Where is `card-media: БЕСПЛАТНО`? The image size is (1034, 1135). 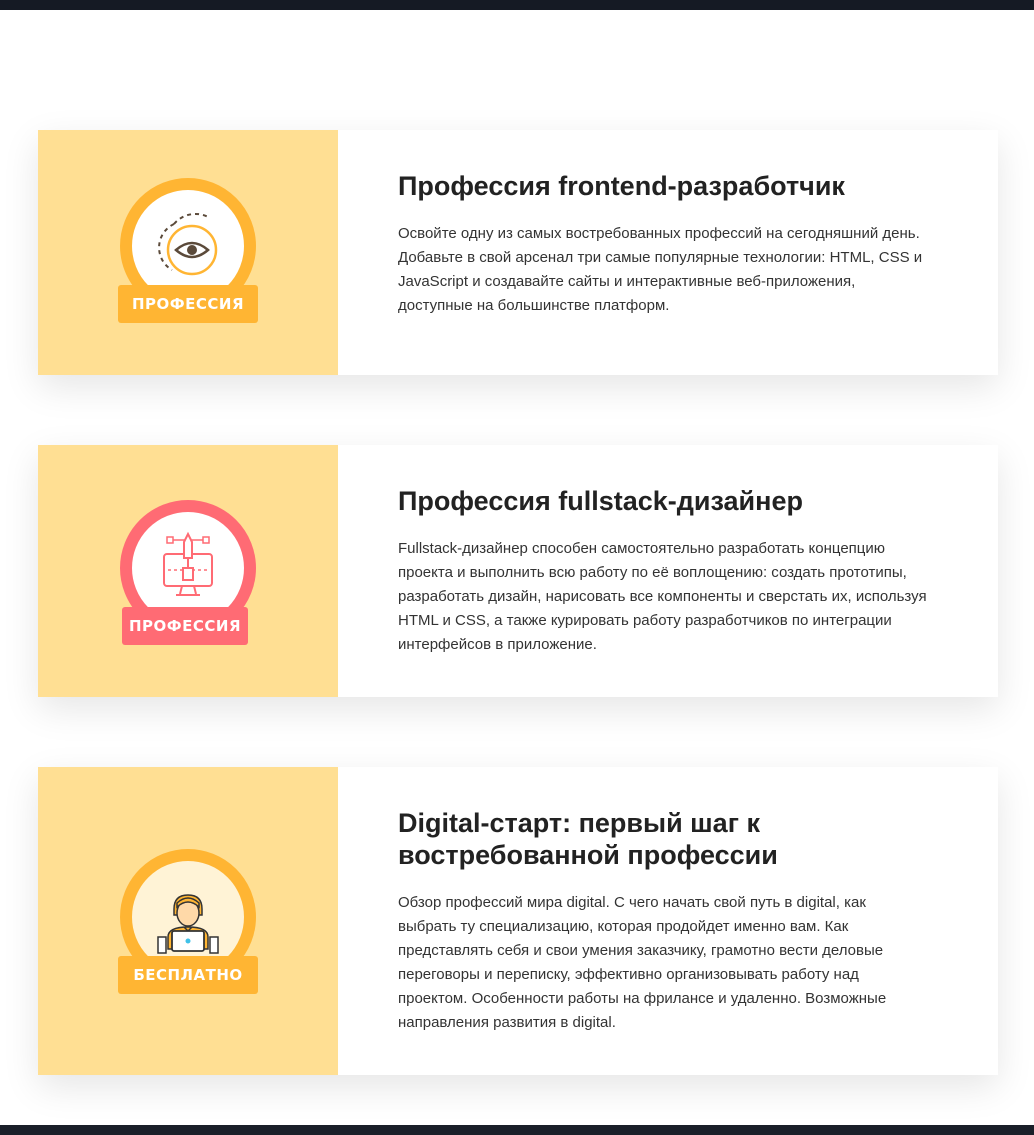
card-media: БЕСПЛАТНО is located at coordinates (188, 921).